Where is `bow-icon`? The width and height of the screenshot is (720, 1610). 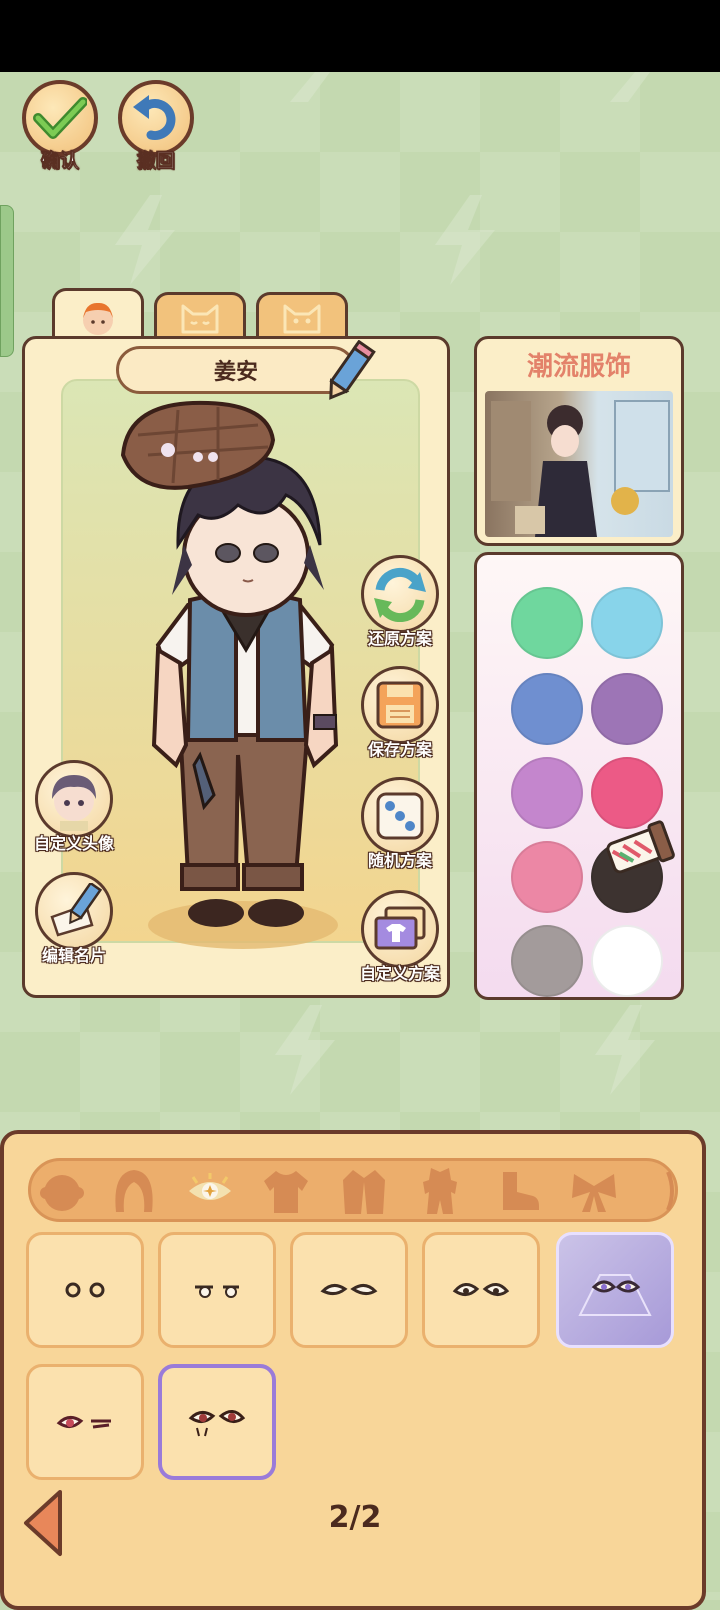 bow-icon is located at coordinates (594, 1193).